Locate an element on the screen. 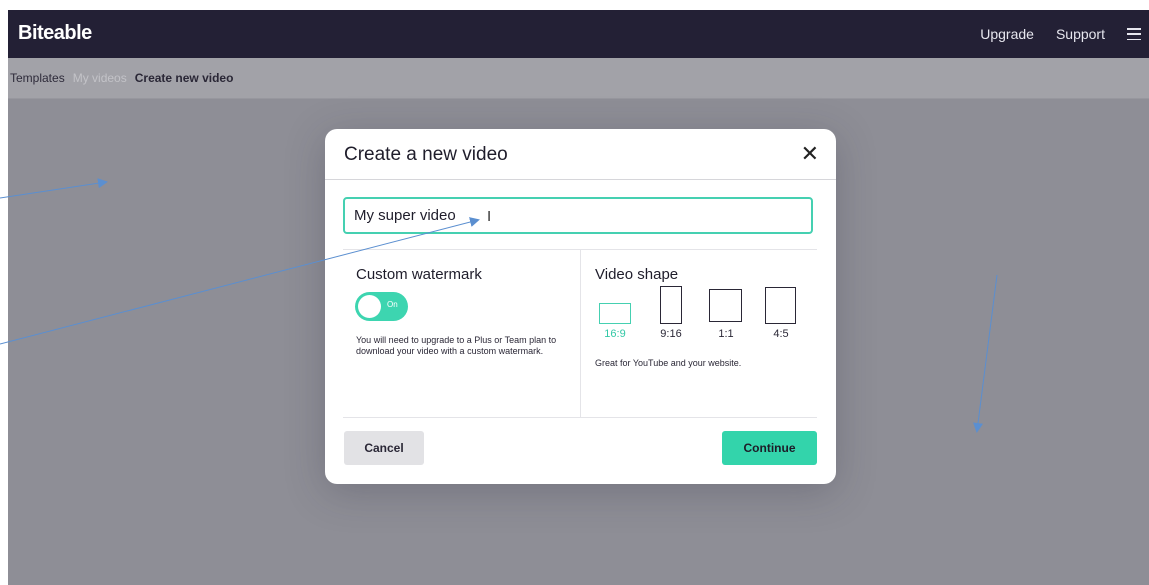 Image resolution: width=1149 pixels, height=585 pixels. shape-1-1-label: 1:1 is located at coordinates (726, 334).